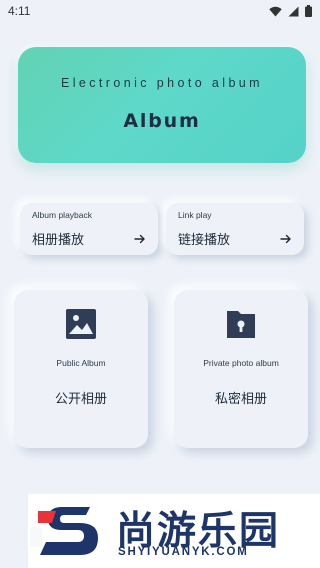  Describe the element at coordinates (275, 11) in the screenshot. I see `wifi-icon` at that location.